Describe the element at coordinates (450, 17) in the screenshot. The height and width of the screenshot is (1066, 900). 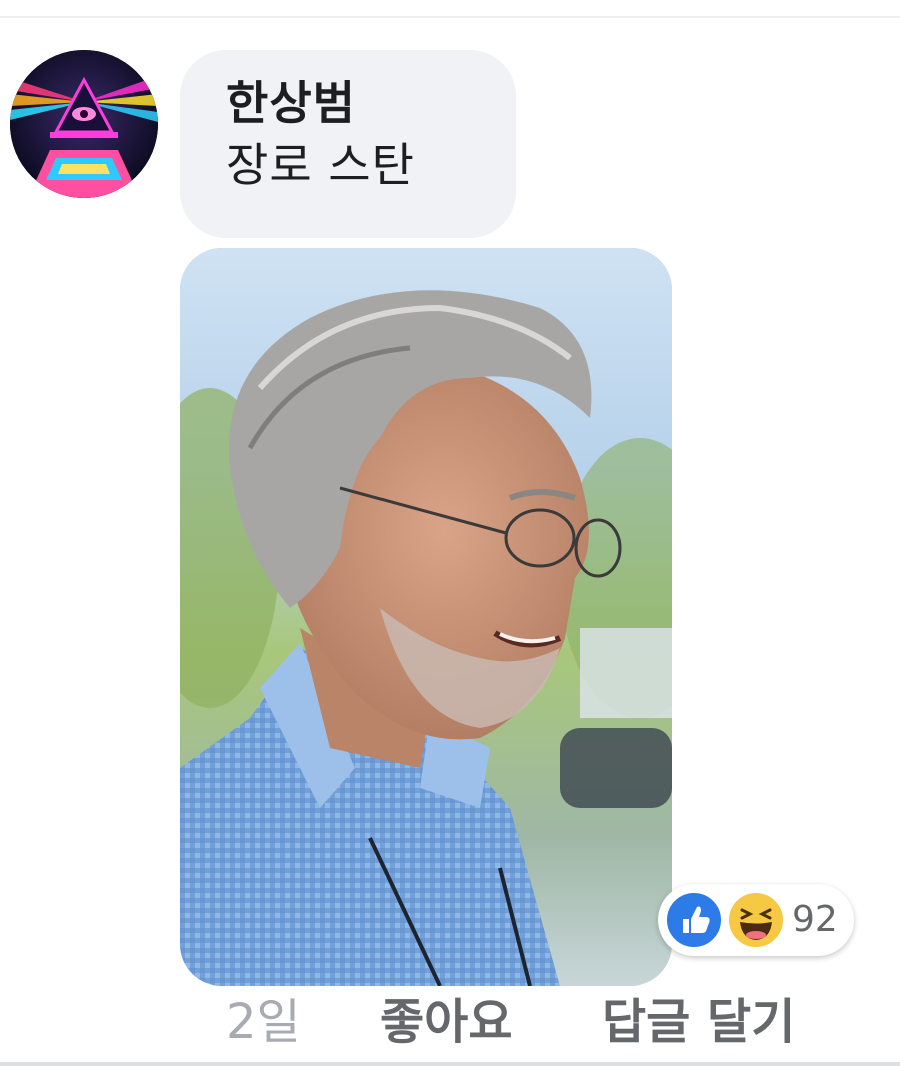
I see `top-divider` at that location.